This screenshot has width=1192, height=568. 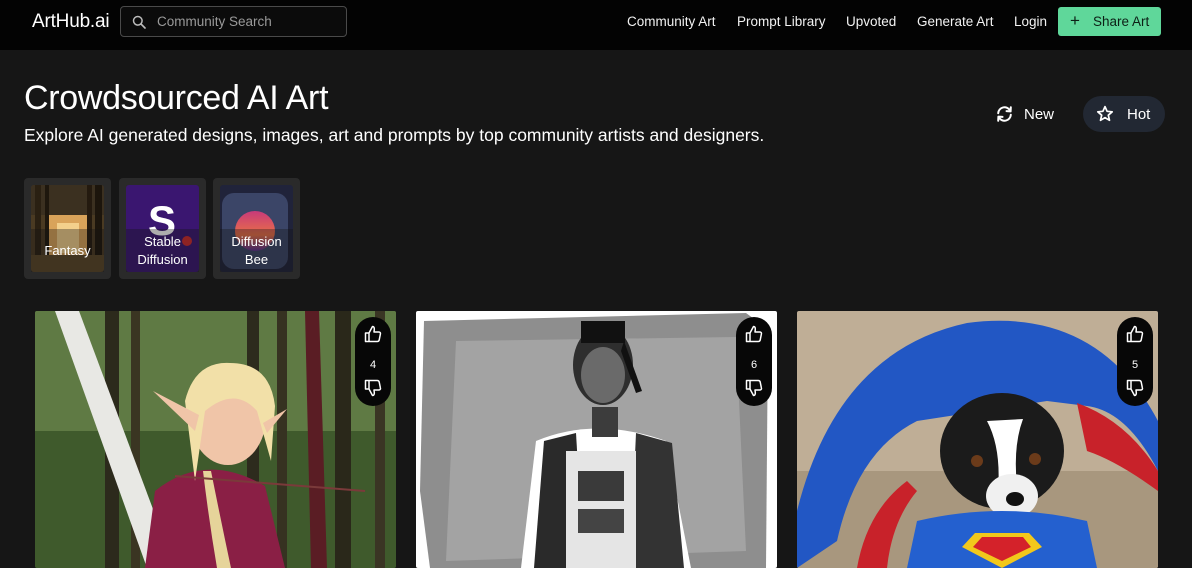 What do you see at coordinates (1124, 114) in the screenshot?
I see `sort-hot-button: Hot` at bounding box center [1124, 114].